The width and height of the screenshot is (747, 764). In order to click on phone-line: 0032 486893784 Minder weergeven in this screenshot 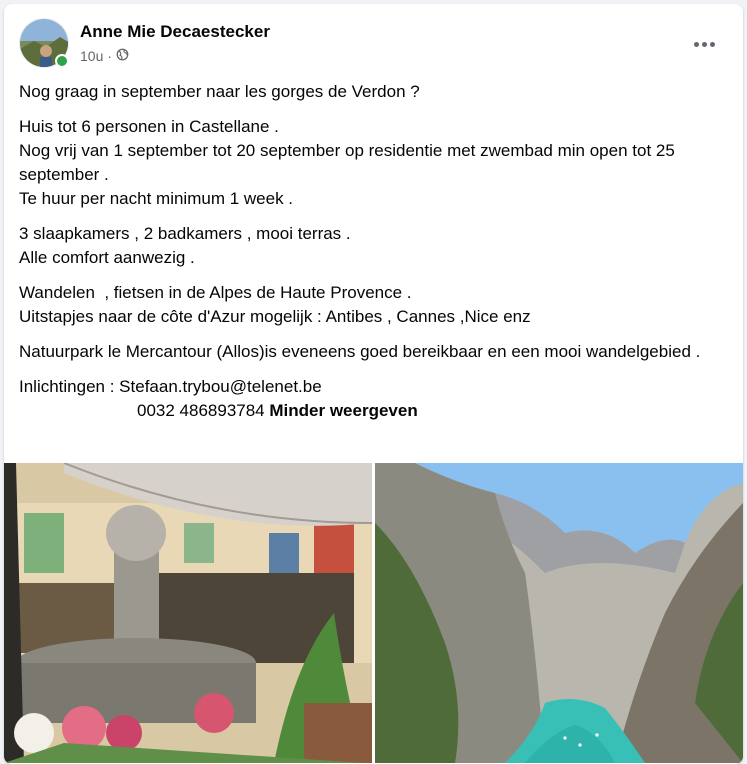, I will do `click(373, 411)`.